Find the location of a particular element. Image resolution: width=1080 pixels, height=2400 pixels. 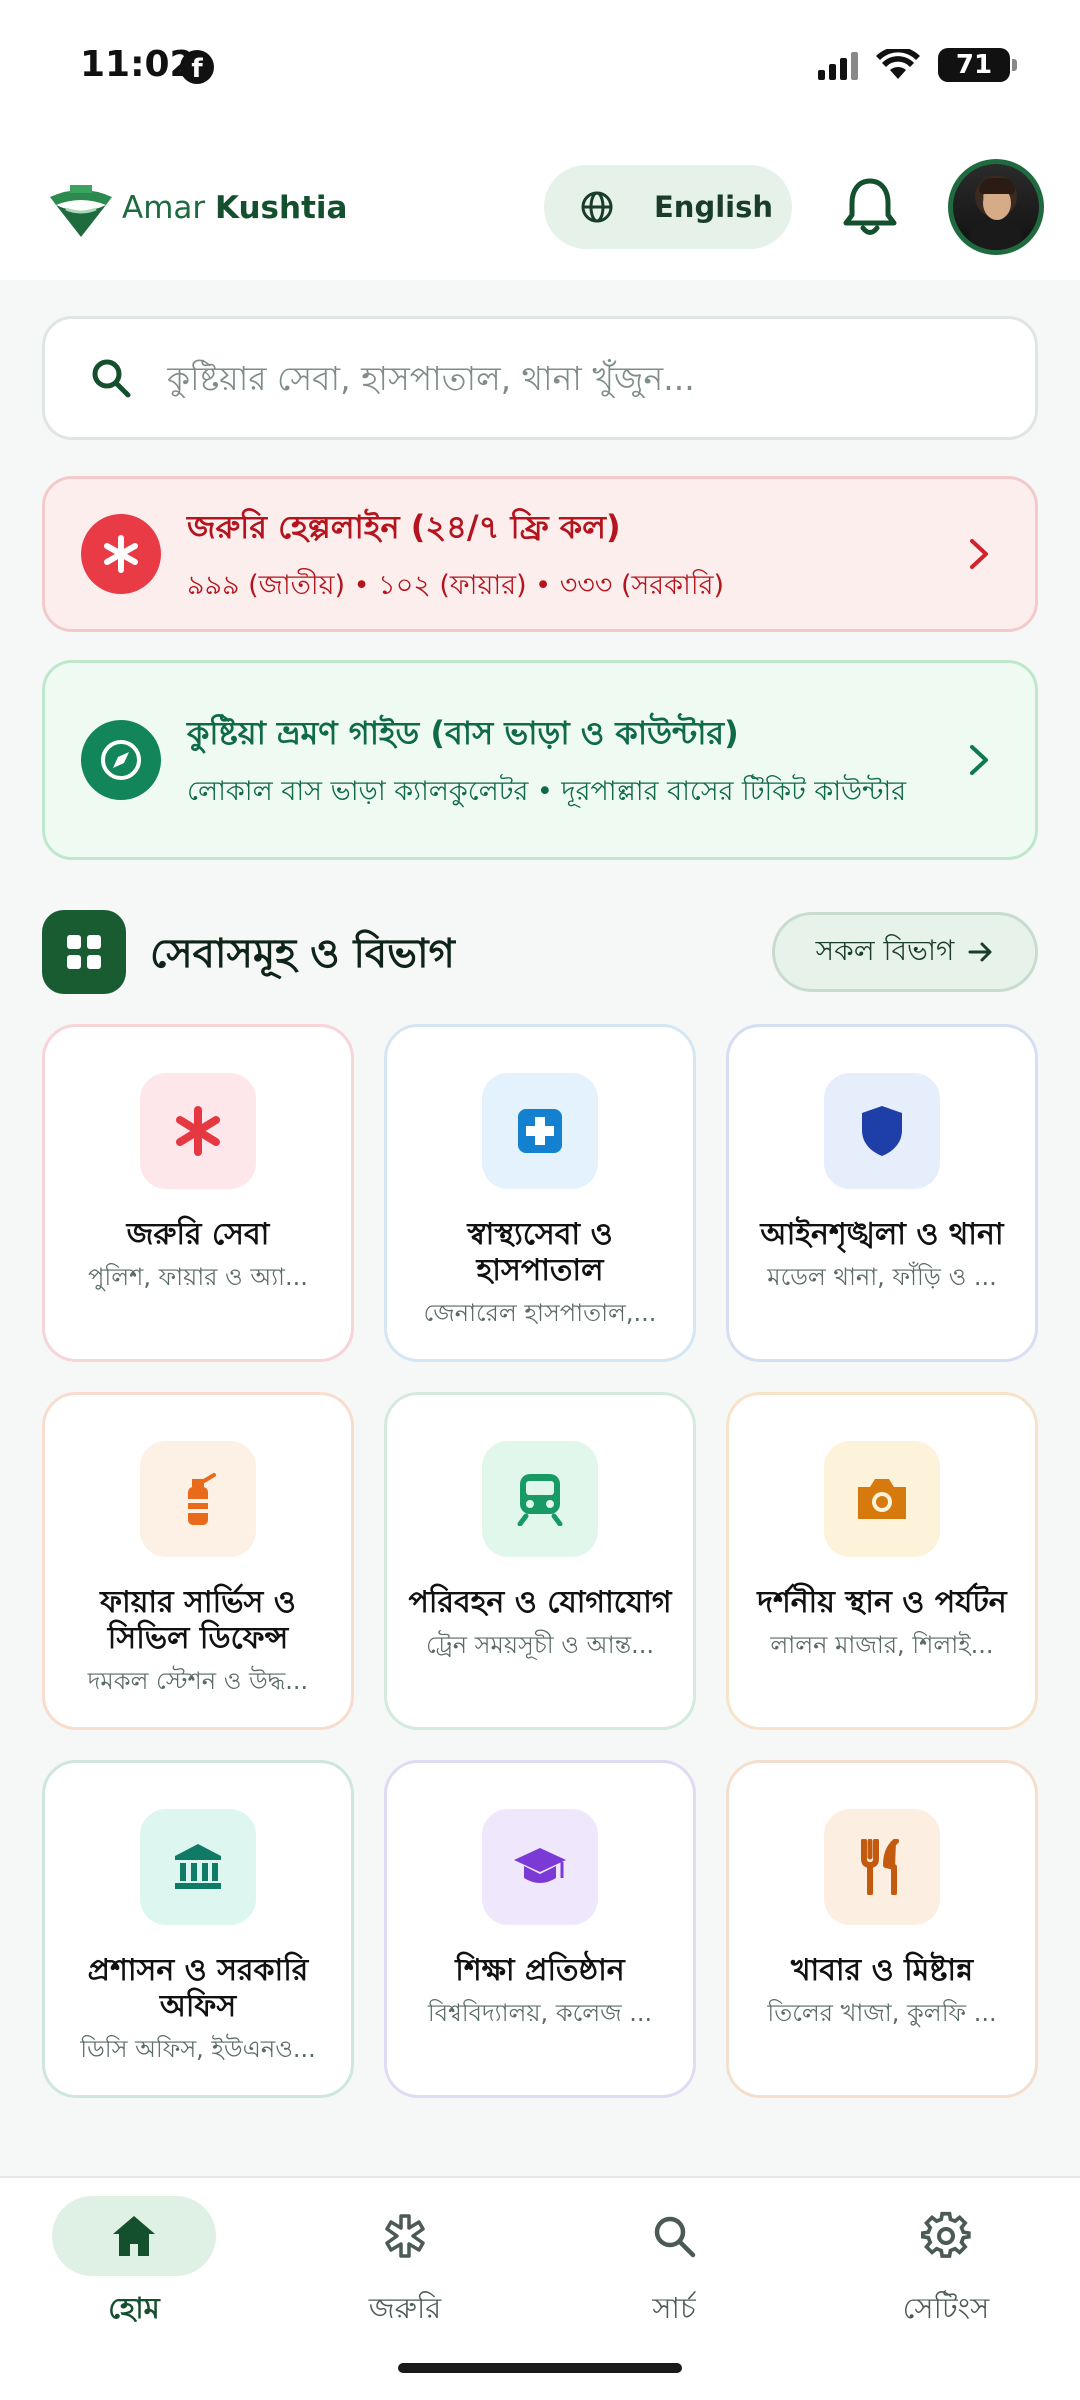

medical-cross-icon is located at coordinates (540, 1131).